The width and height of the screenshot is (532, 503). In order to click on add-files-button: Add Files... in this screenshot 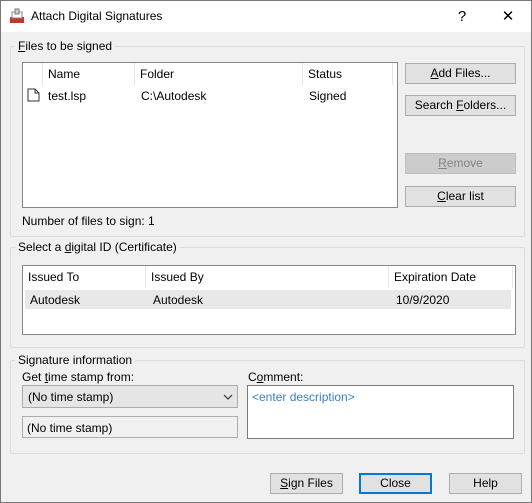, I will do `click(460, 73)`.